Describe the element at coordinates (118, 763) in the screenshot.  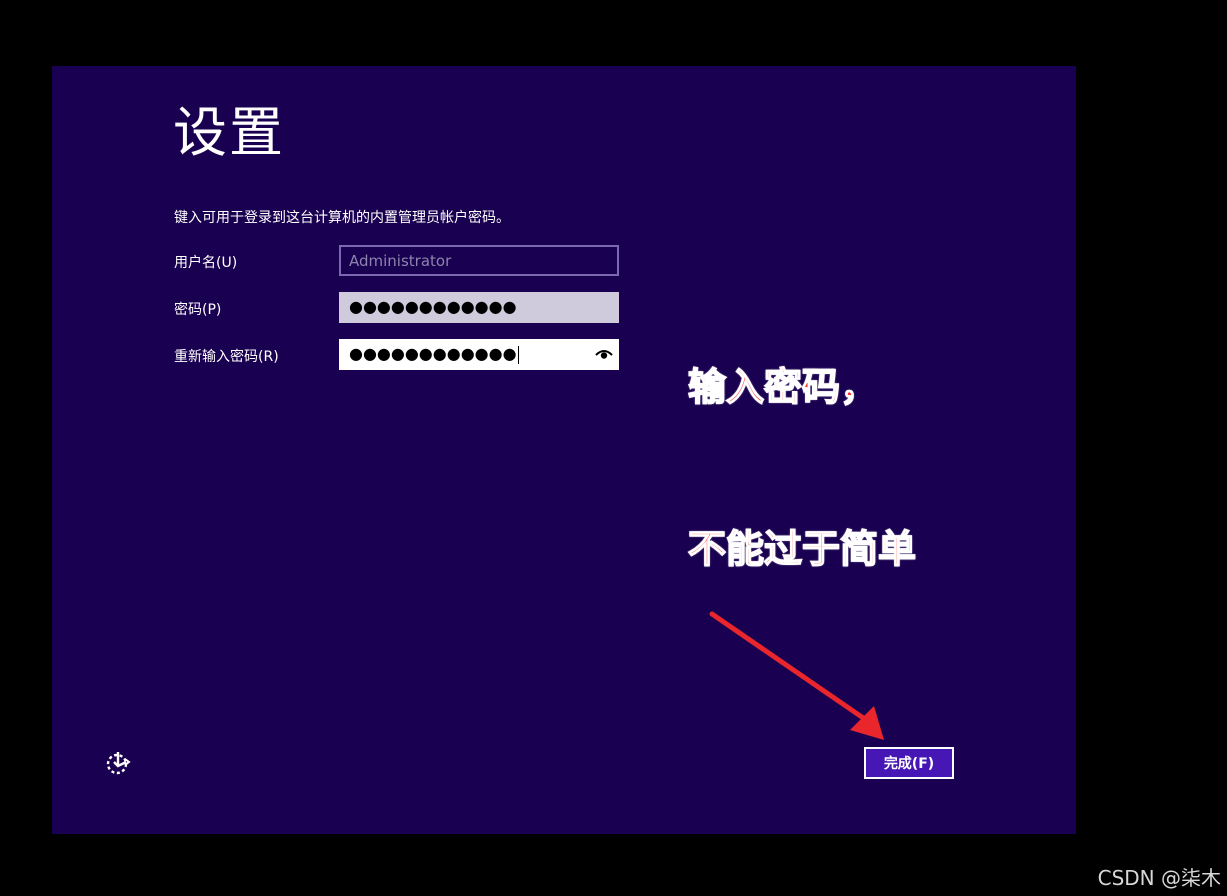
I see `ease-of-access-icon` at that location.